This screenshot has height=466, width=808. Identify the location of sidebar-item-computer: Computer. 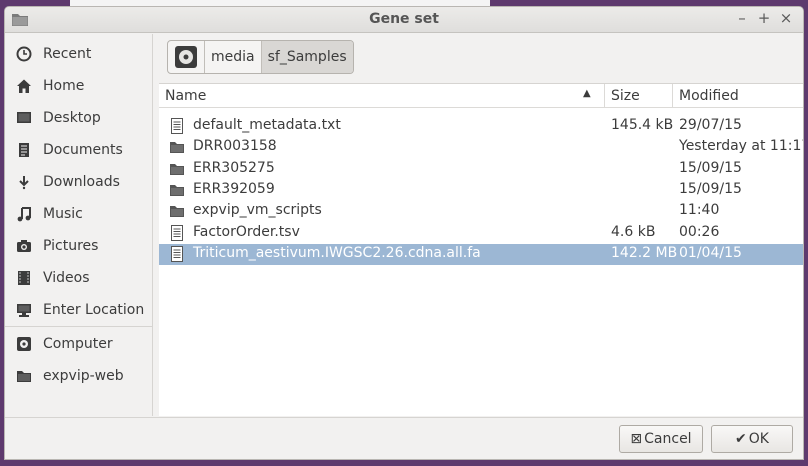
(79, 344).